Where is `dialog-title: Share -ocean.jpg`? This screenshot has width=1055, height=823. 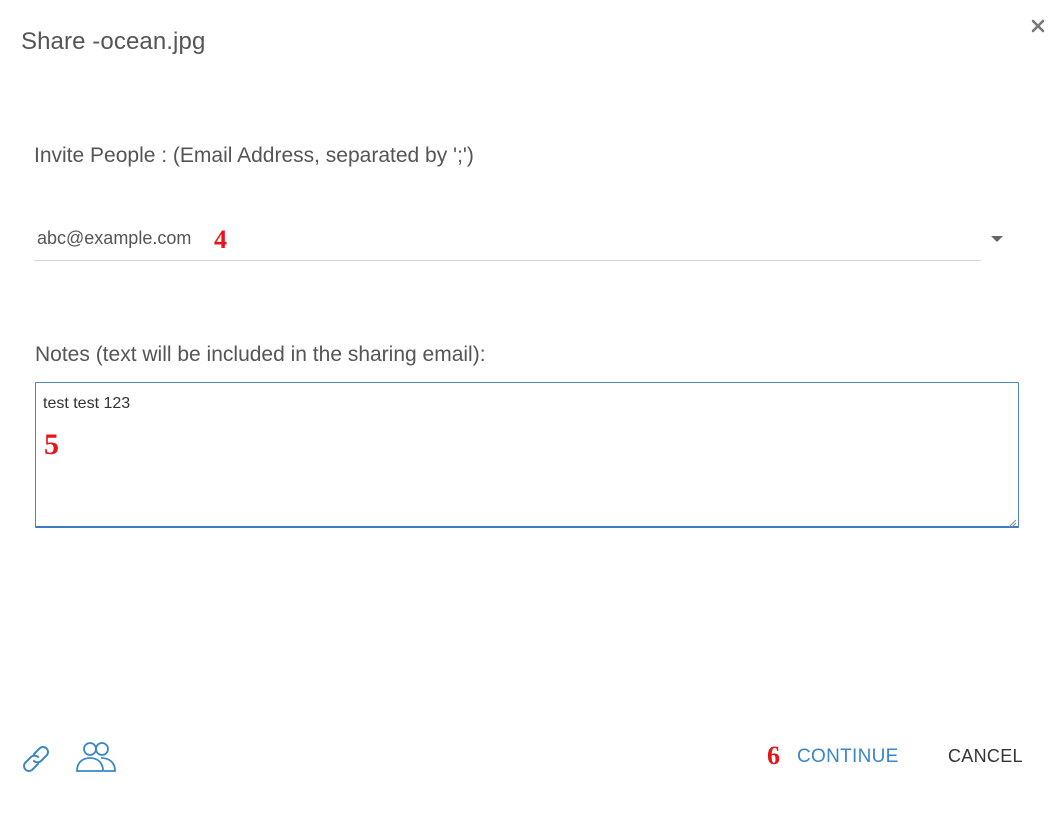 dialog-title: Share -ocean.jpg is located at coordinates (113, 41).